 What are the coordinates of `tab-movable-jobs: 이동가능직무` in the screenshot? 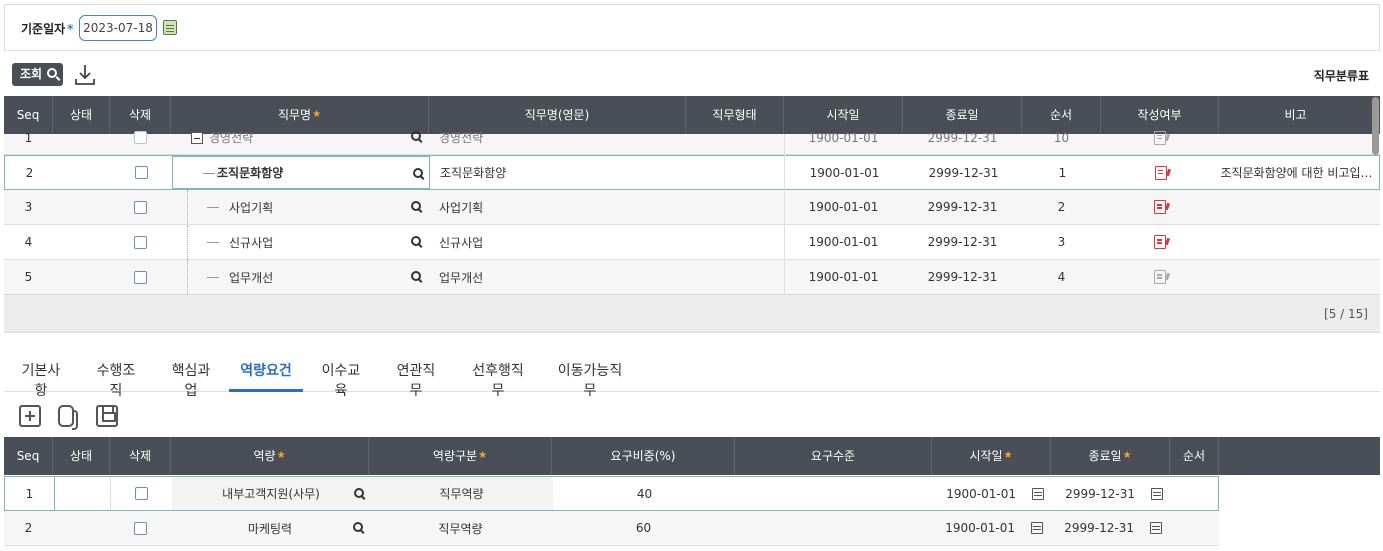 It's located at (590, 379).